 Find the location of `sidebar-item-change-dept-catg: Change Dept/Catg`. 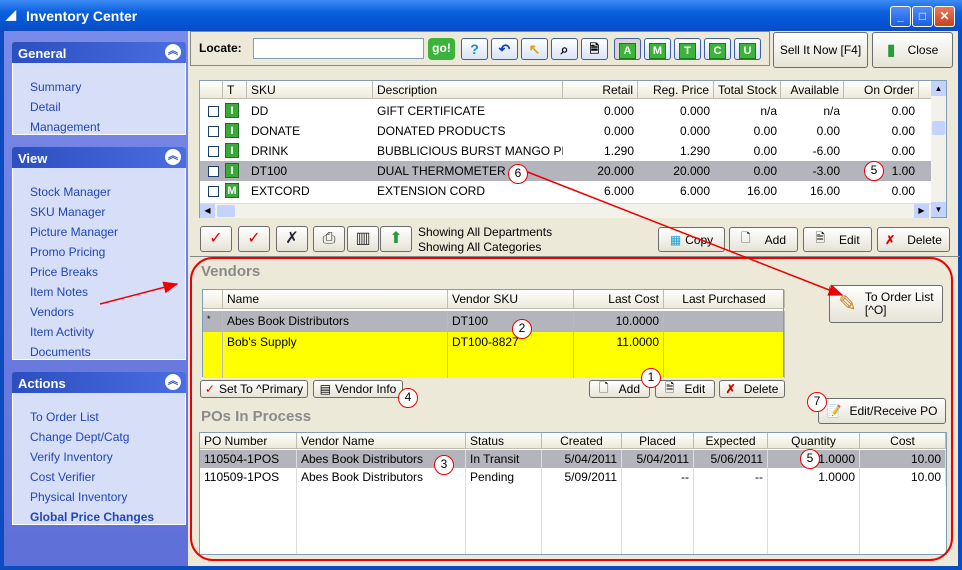

sidebar-item-change-dept-catg: Change Dept/Catg is located at coordinates (79, 437).